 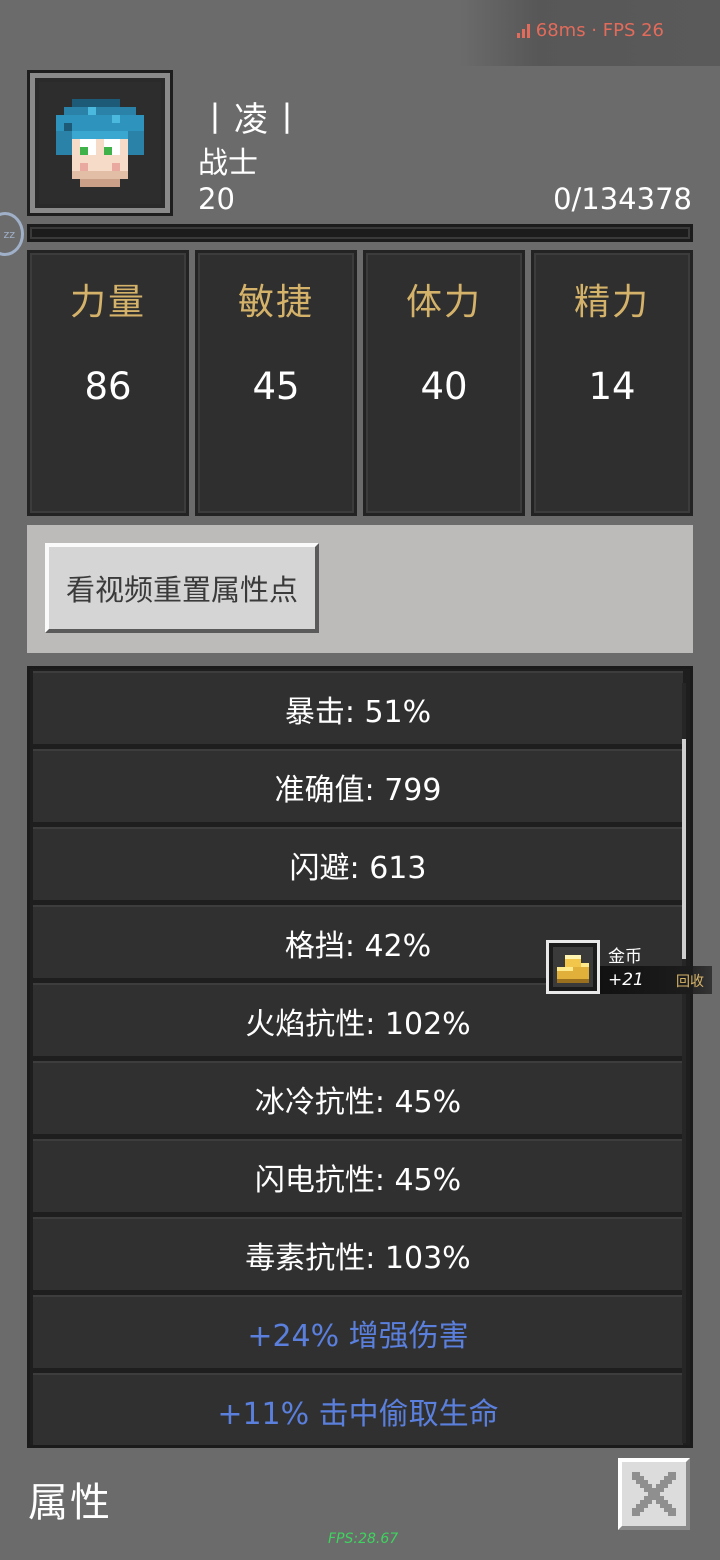 I want to click on stat-value: 14, so click(x=612, y=386).